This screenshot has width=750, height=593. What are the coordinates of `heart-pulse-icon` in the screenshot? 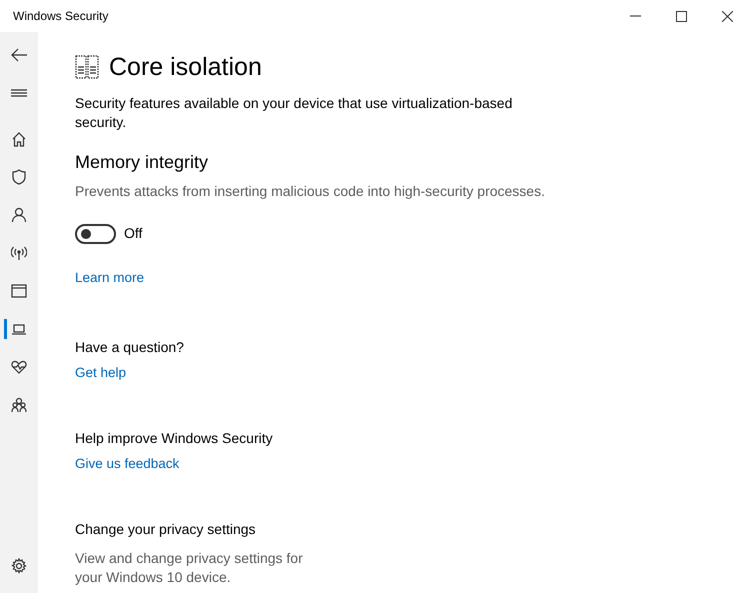 It's located at (19, 367).